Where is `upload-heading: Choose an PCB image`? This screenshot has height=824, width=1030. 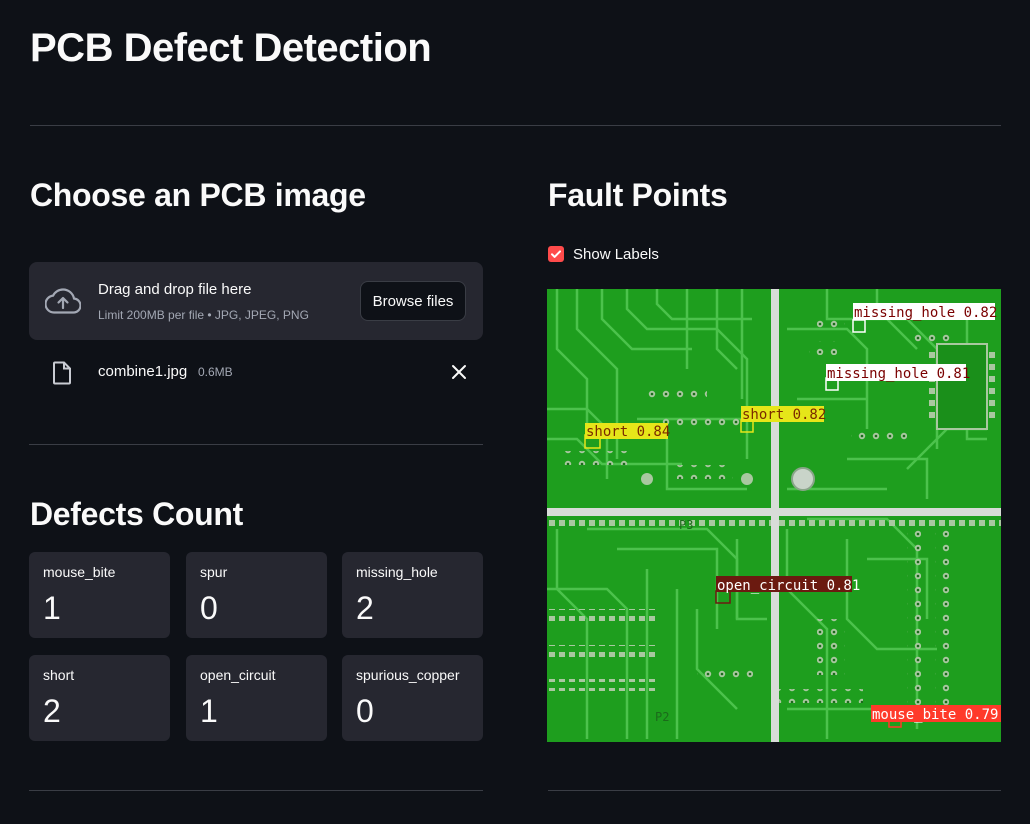
upload-heading: Choose an PCB image is located at coordinates (198, 195).